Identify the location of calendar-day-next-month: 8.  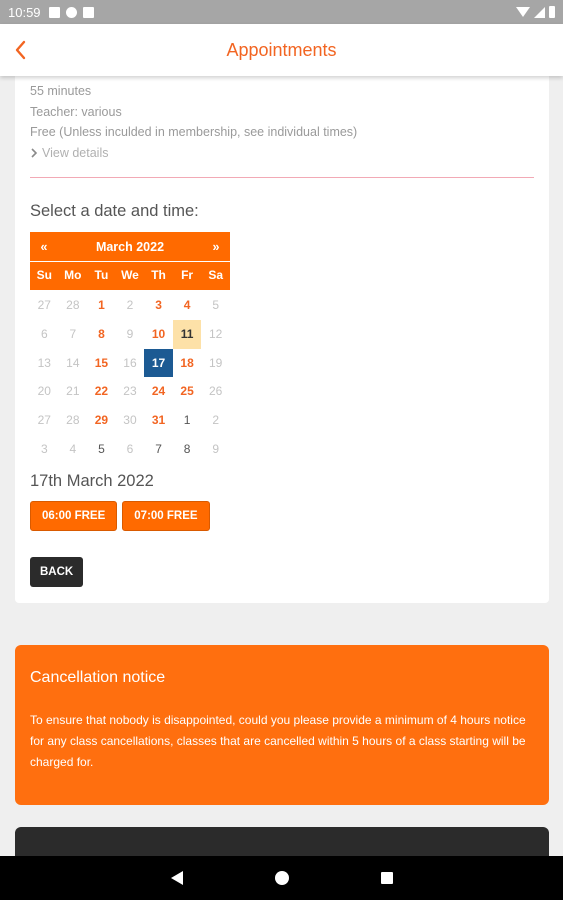
(187, 449).